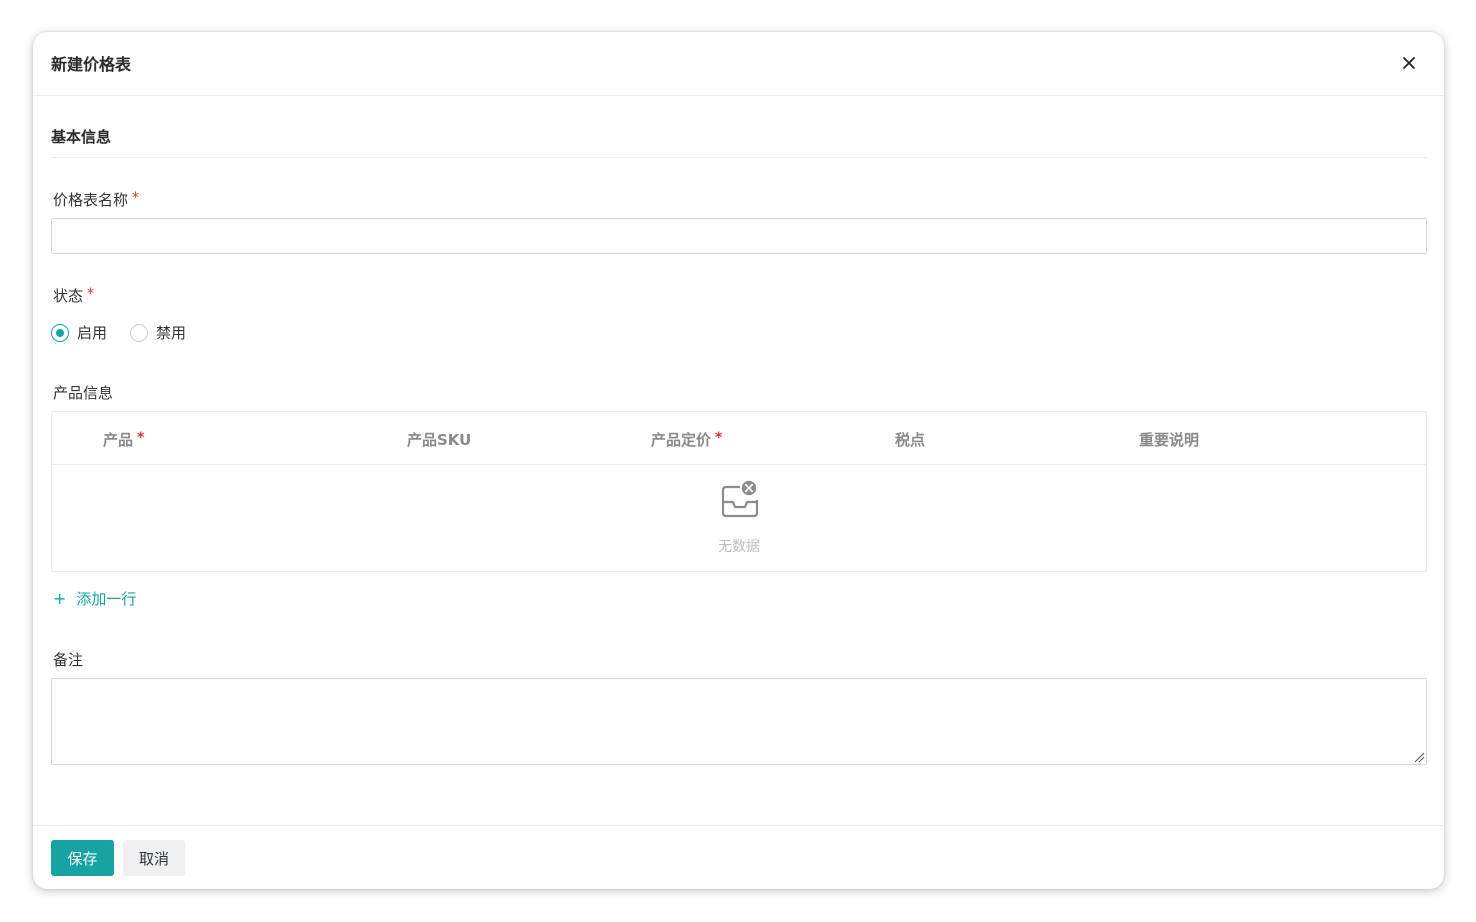 This screenshot has height=922, width=1476. Describe the element at coordinates (739, 236) in the screenshot. I see `price-list-name-input` at that location.